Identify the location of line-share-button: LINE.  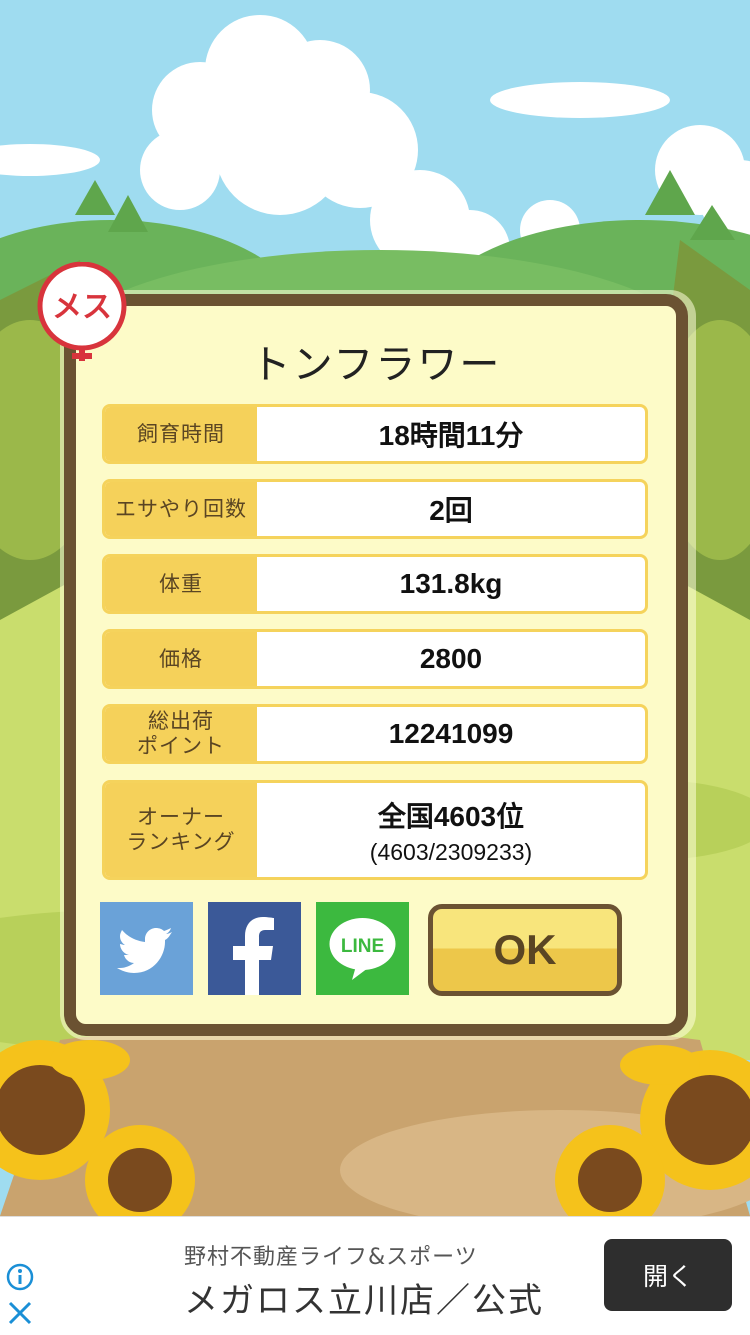
(362, 948).